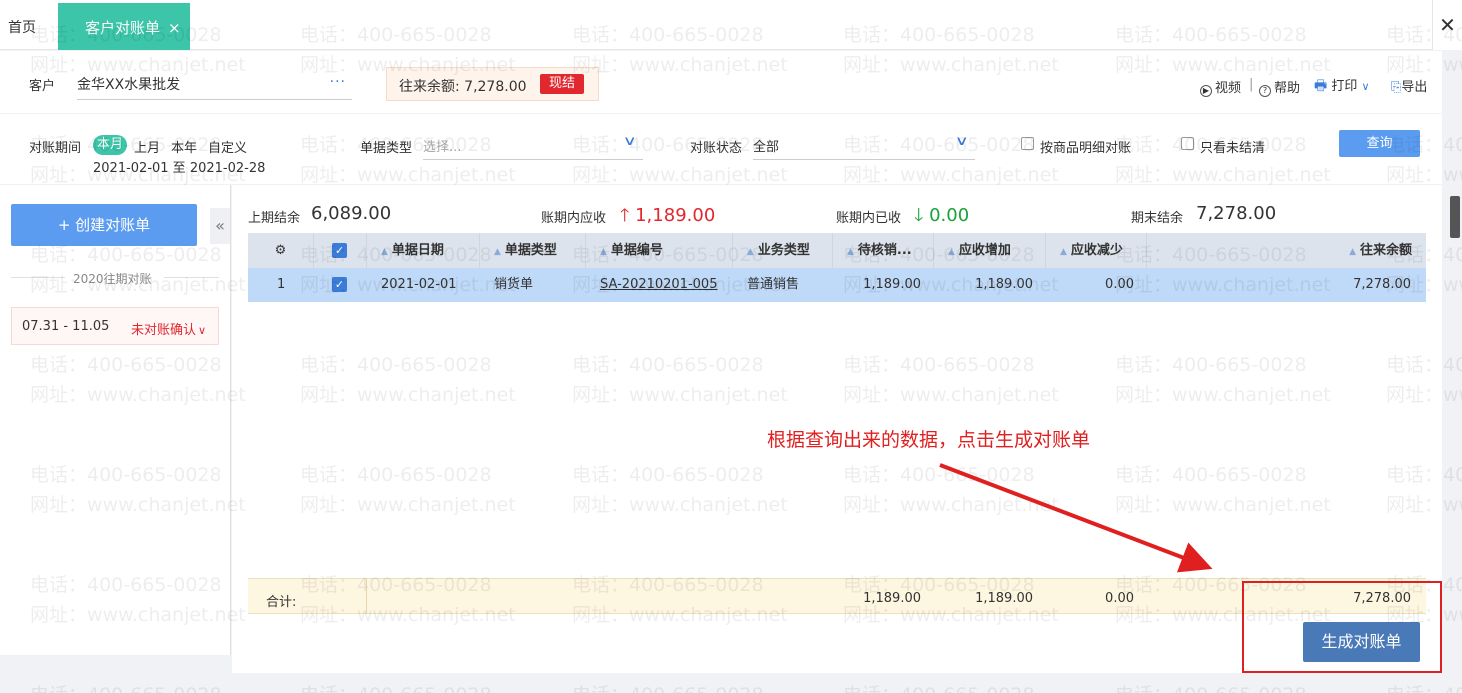 Image resolution: width=1462 pixels, height=693 pixels. What do you see at coordinates (716, 148) in the screenshot?
I see `status-label: 对账状态` at bounding box center [716, 148].